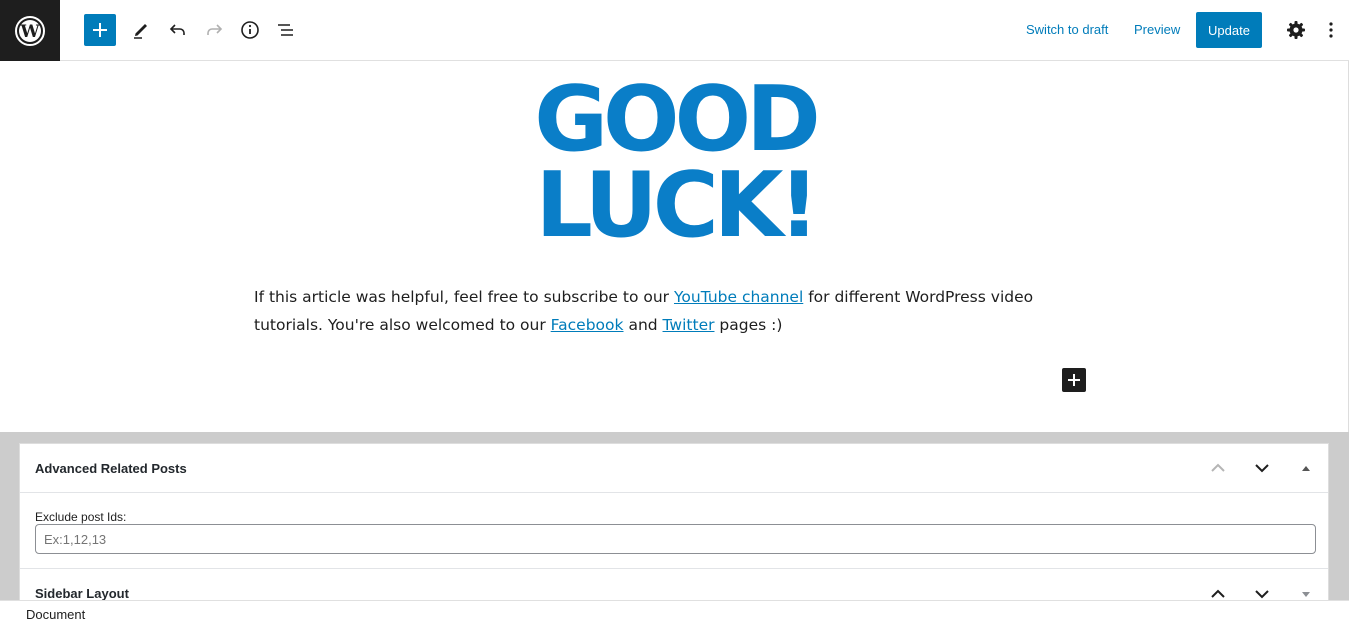 The image size is (1349, 625). Describe the element at coordinates (1157, 29) in the screenshot. I see `preview-button: Preview` at that location.